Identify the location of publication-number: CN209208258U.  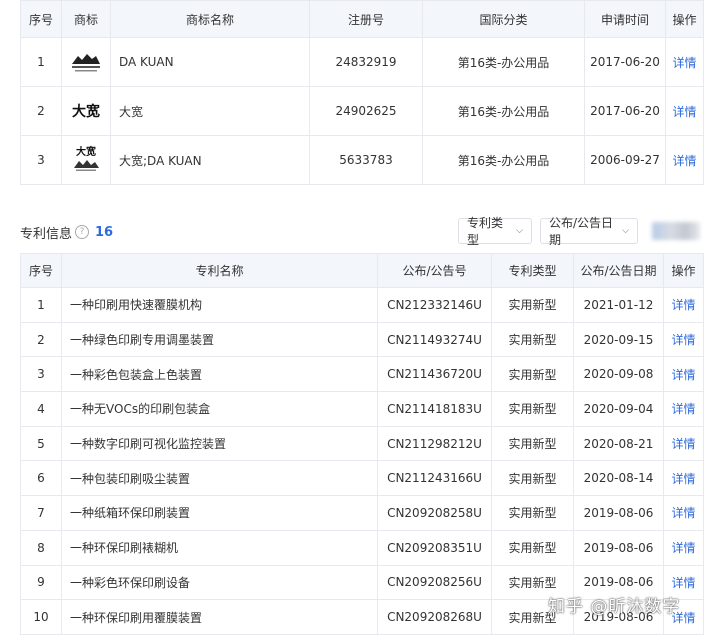
(434, 513).